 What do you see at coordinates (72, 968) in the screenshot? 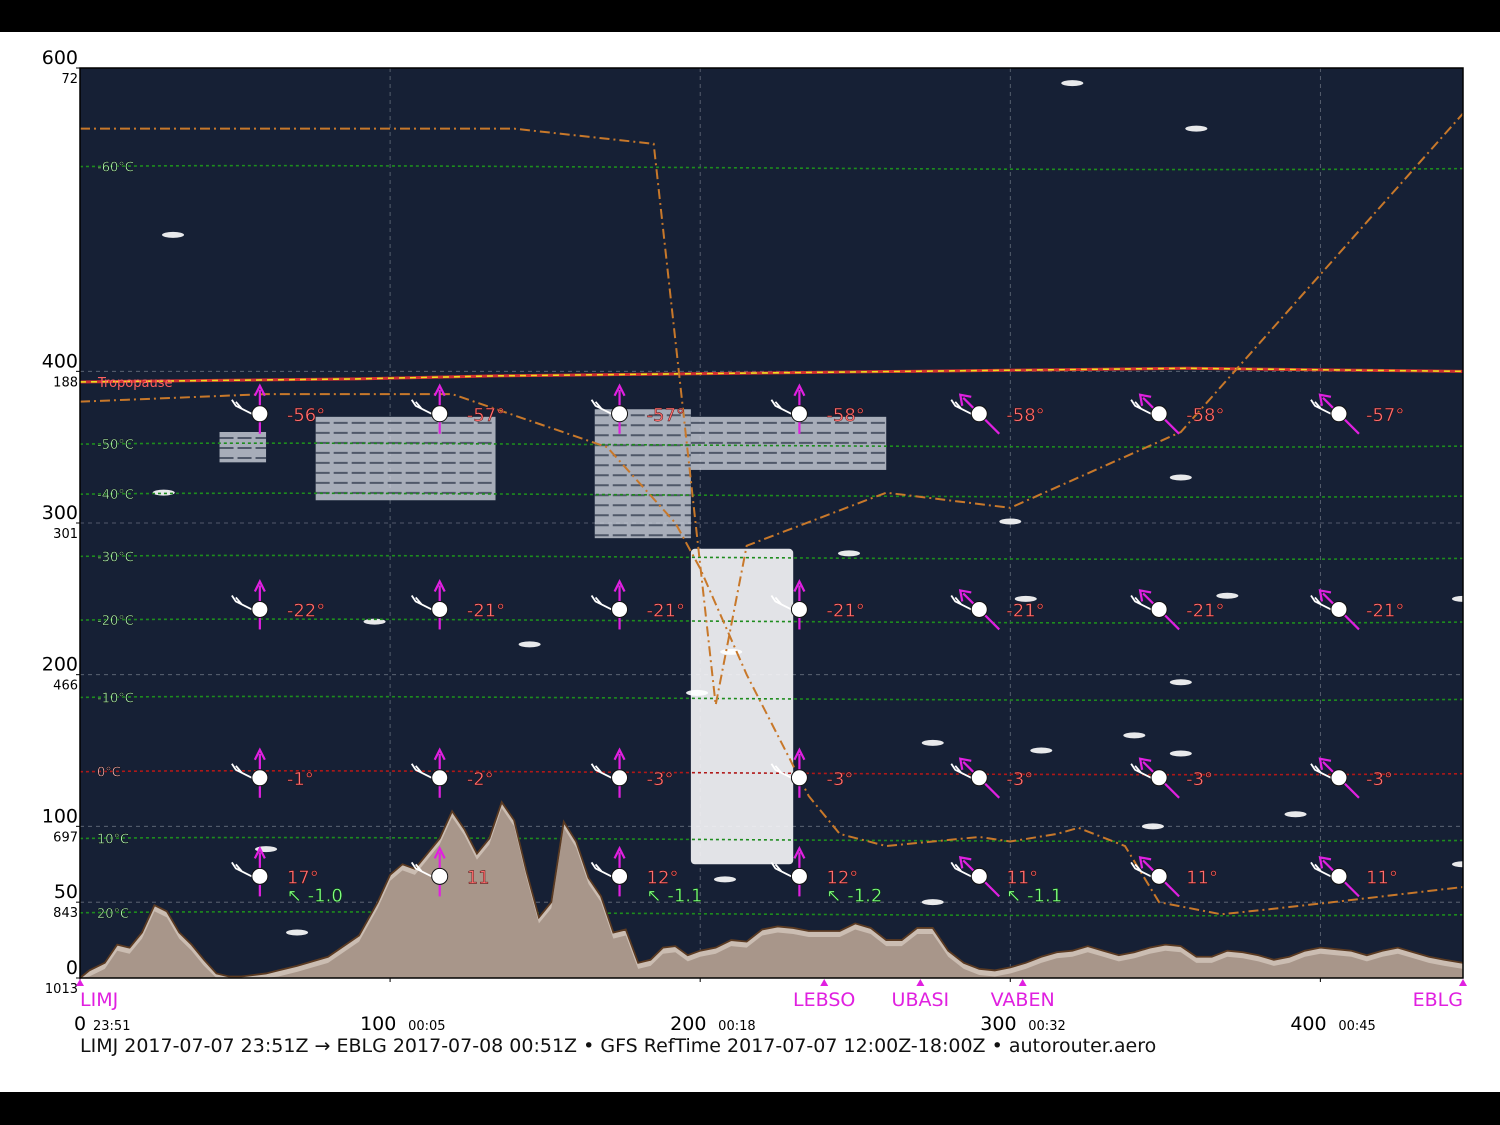
I see `y-tick-label-fl: 0` at bounding box center [72, 968].